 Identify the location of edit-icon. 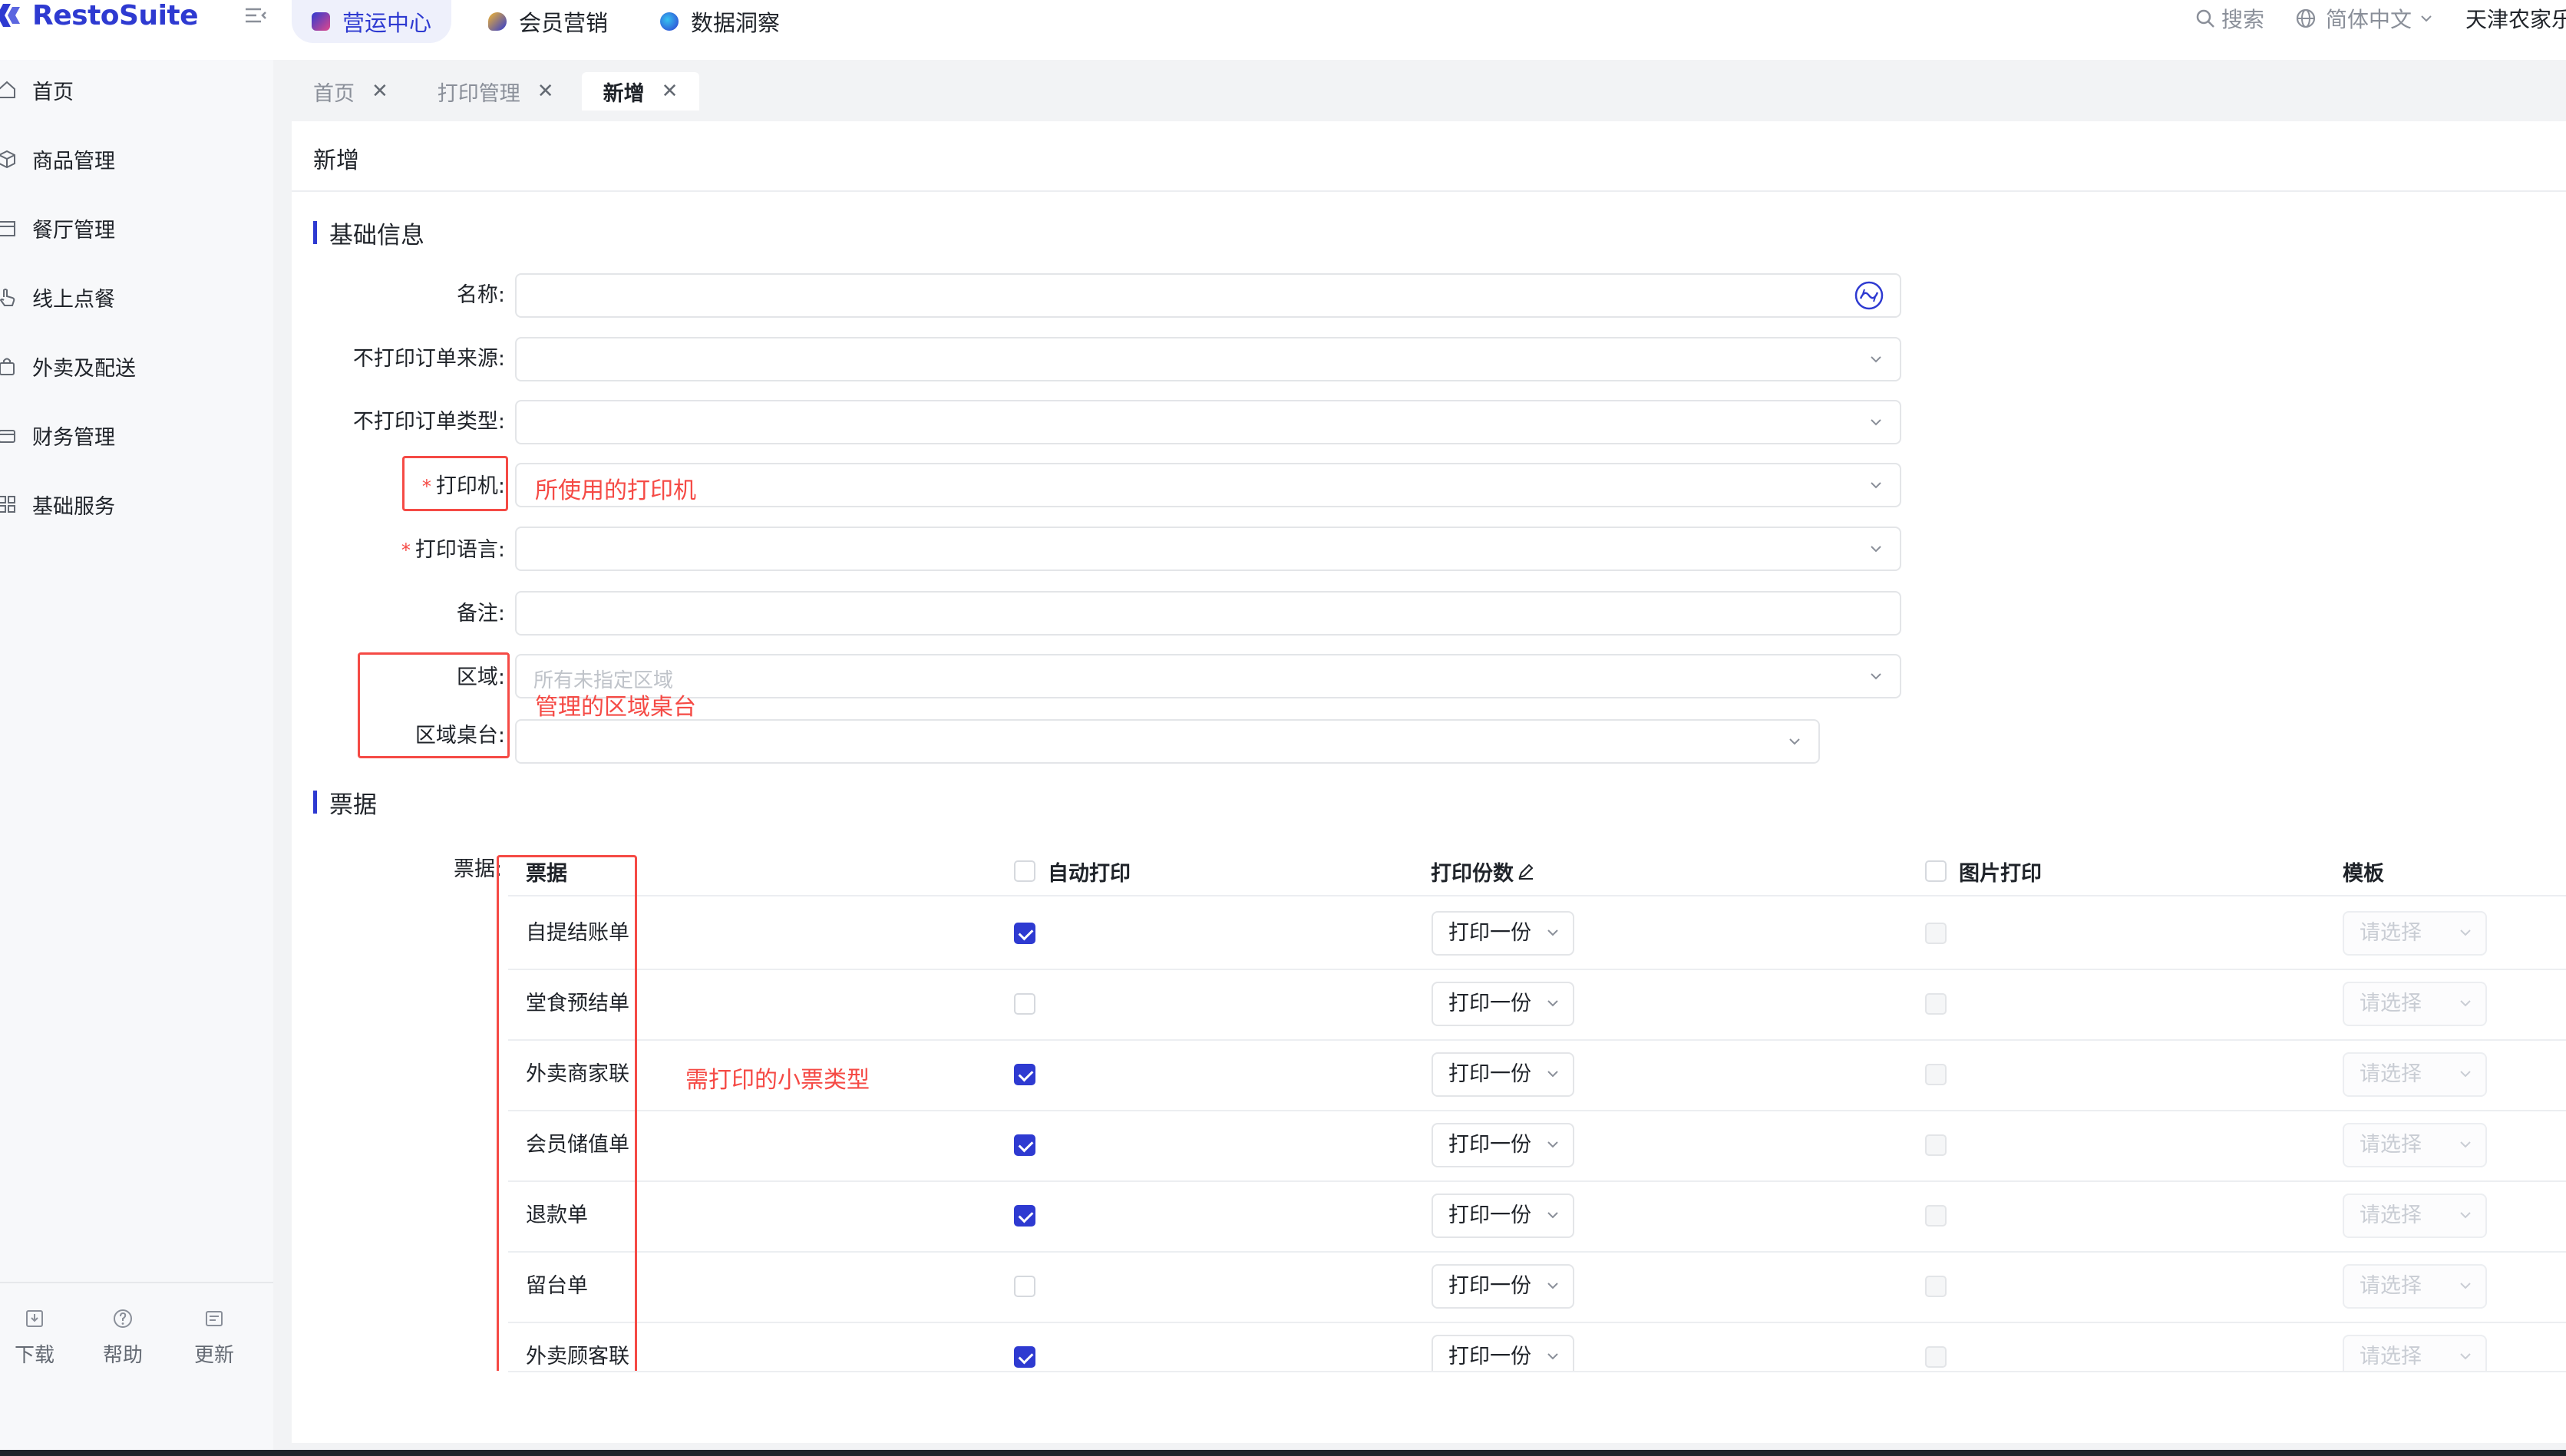
(1526, 871).